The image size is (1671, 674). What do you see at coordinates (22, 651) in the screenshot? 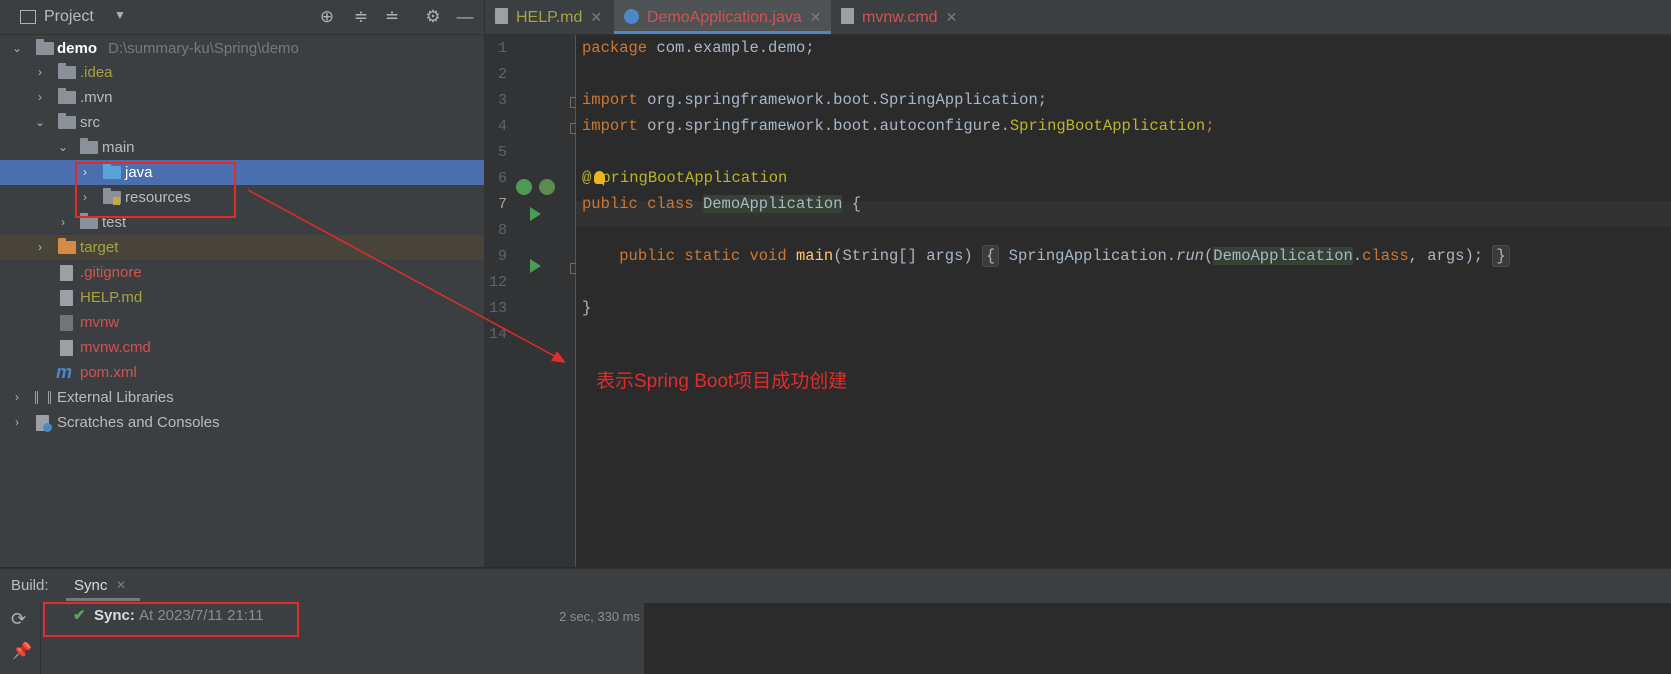
I see `pin-icon: 📌` at bounding box center [22, 651].